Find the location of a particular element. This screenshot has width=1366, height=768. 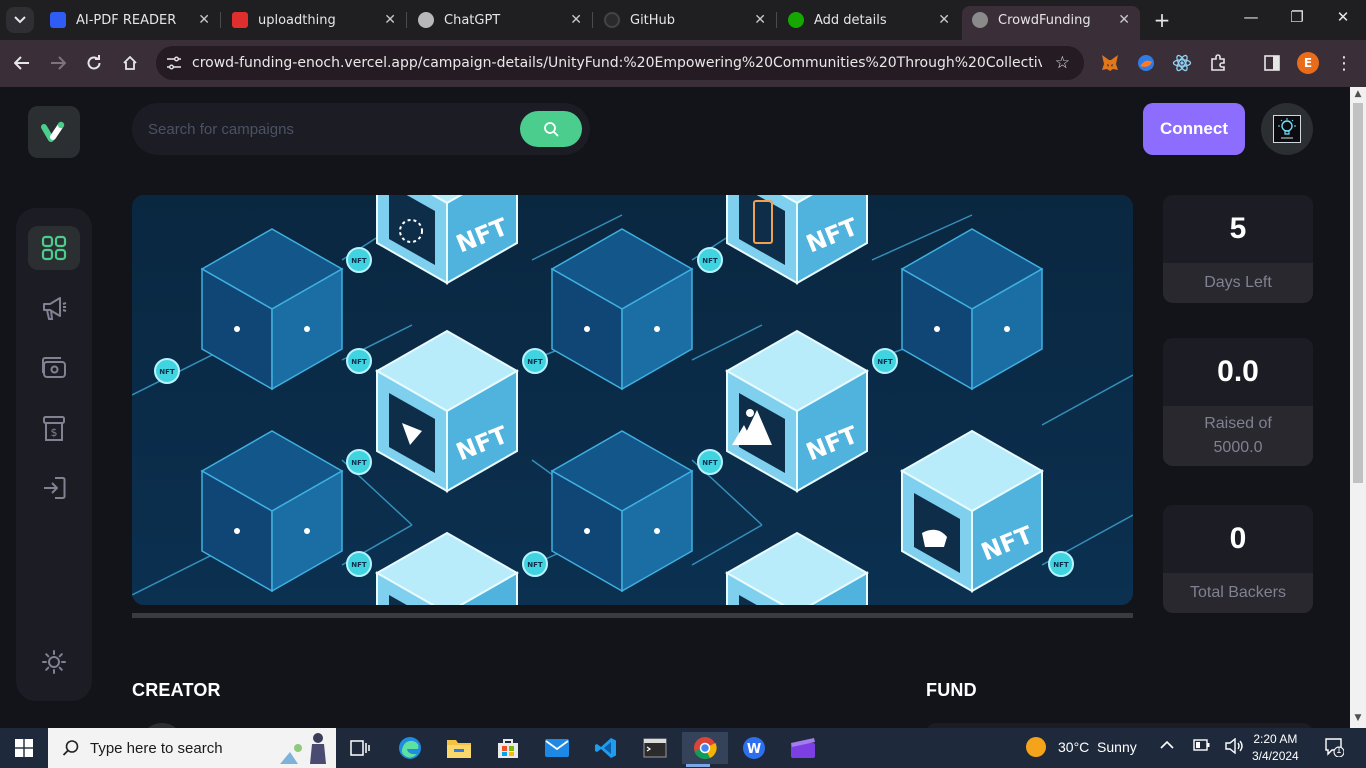

search-input is located at coordinates (328, 129).